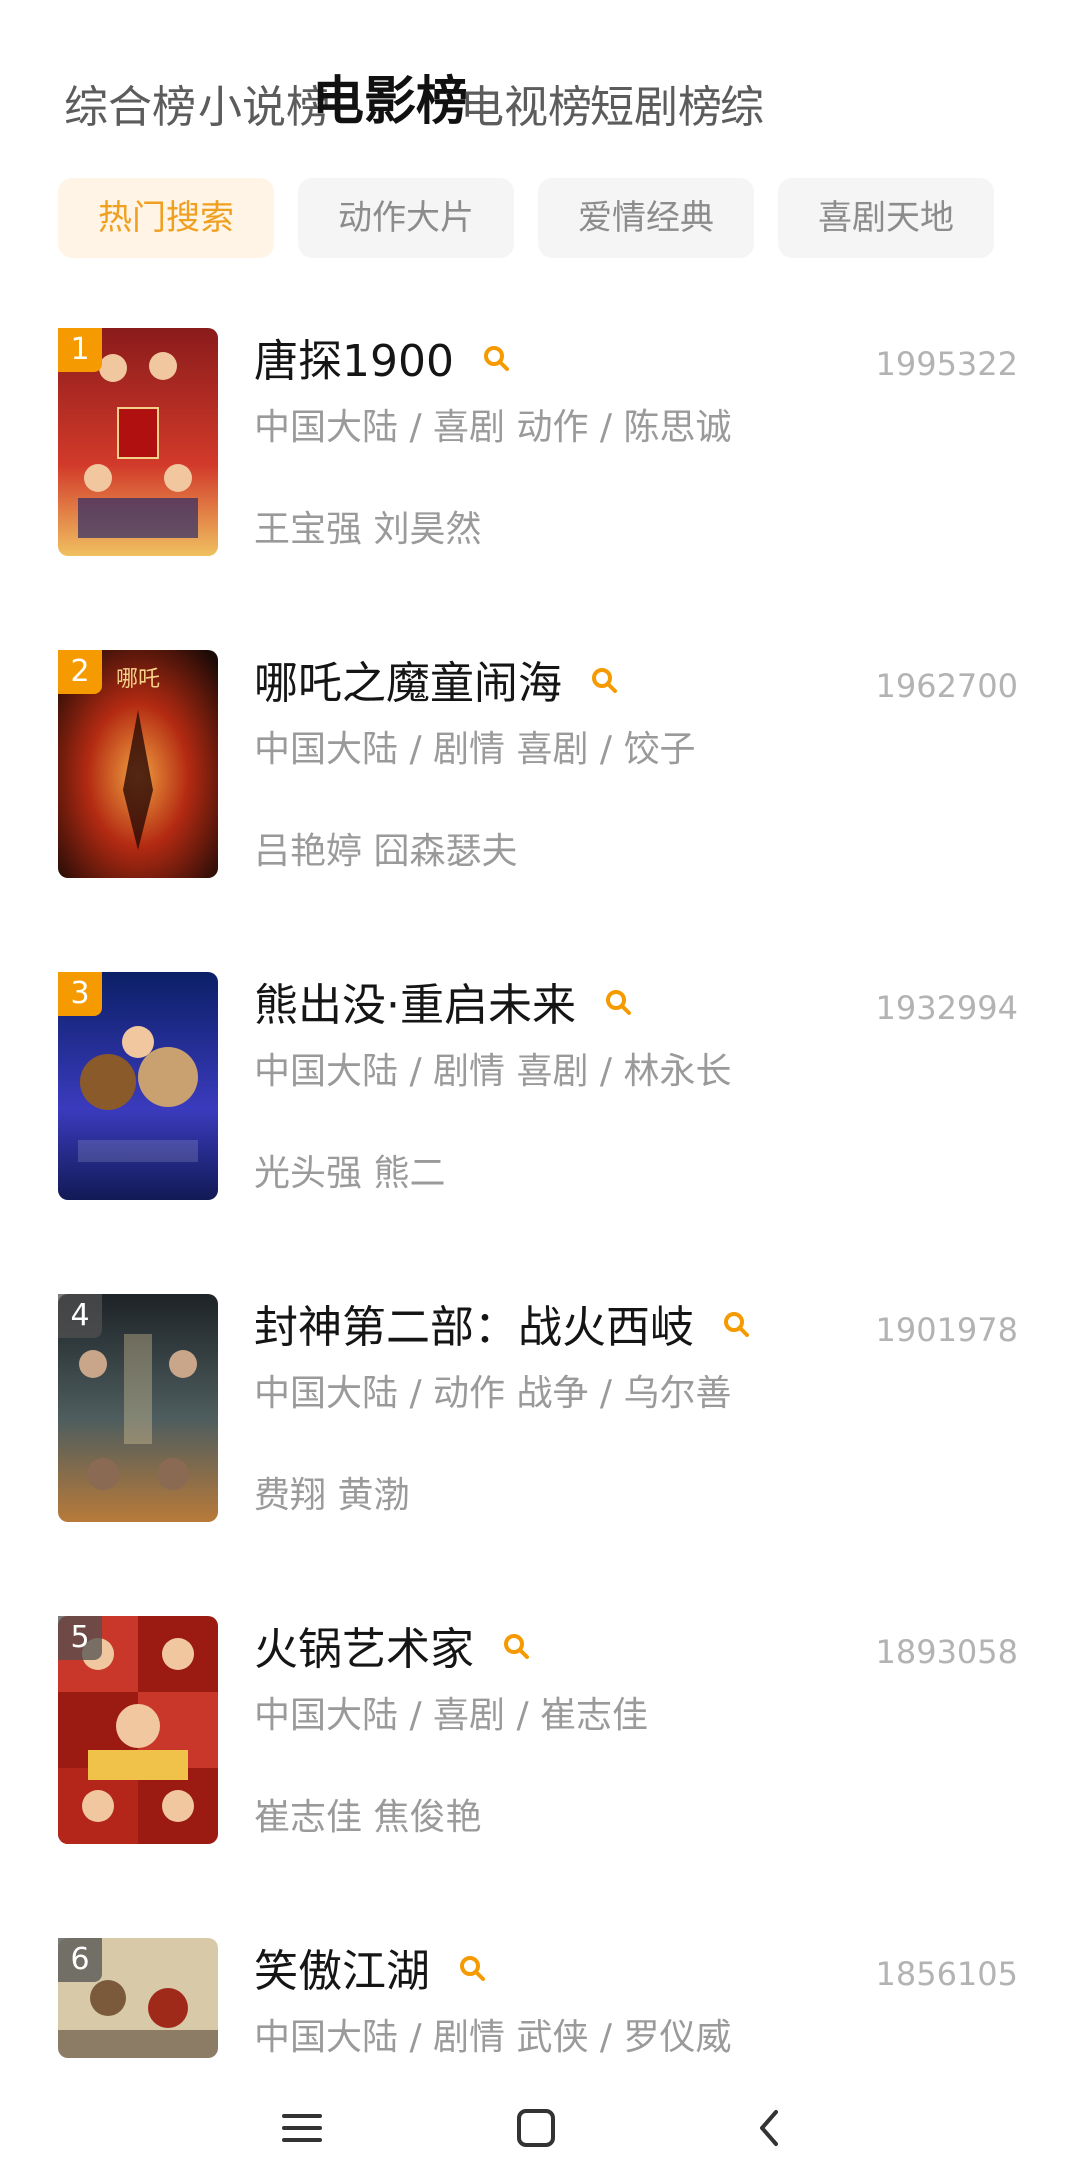 The image size is (1080, 2180). What do you see at coordinates (264, 108) in the screenshot?
I see `tab-novel: 小说榜` at bounding box center [264, 108].